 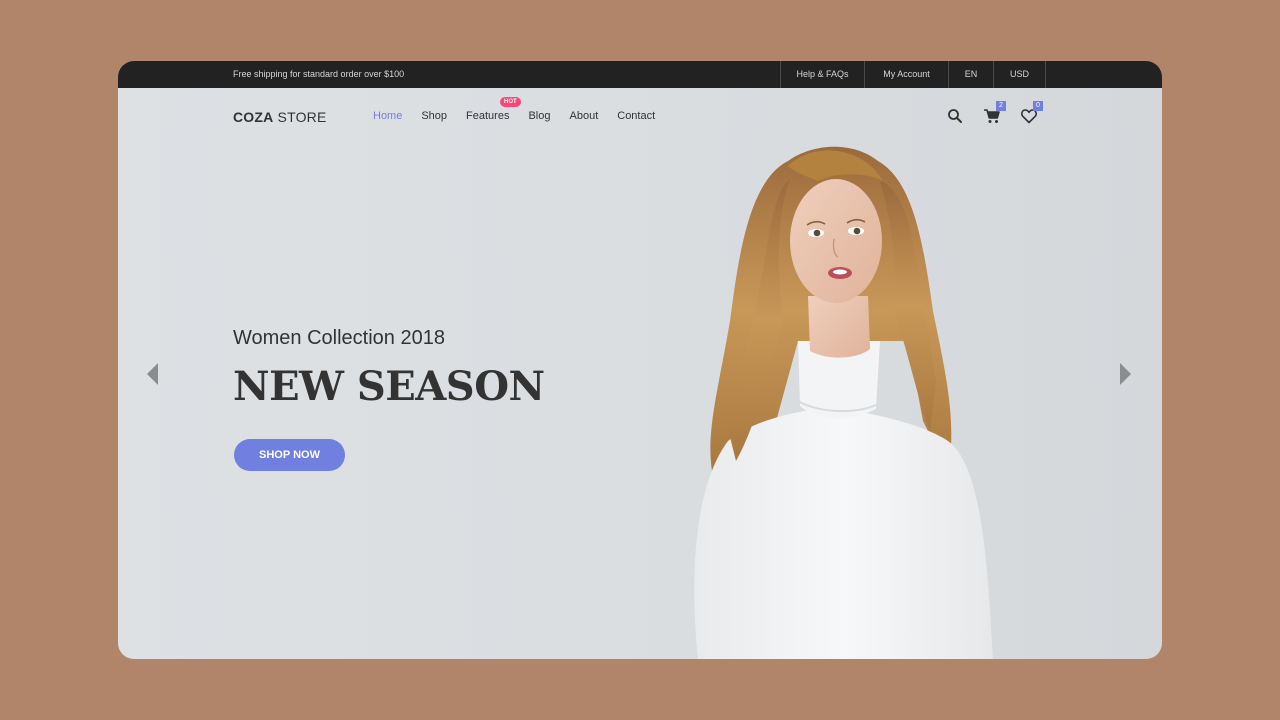 What do you see at coordinates (253, 117) in the screenshot?
I see `logo-bold: COZA` at bounding box center [253, 117].